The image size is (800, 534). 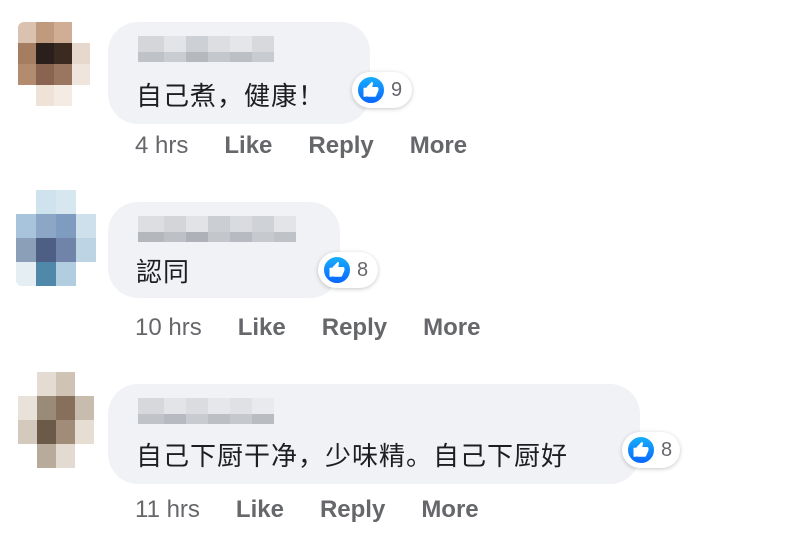 What do you see at coordinates (163, 273) in the screenshot?
I see `comment-text: 認同` at bounding box center [163, 273].